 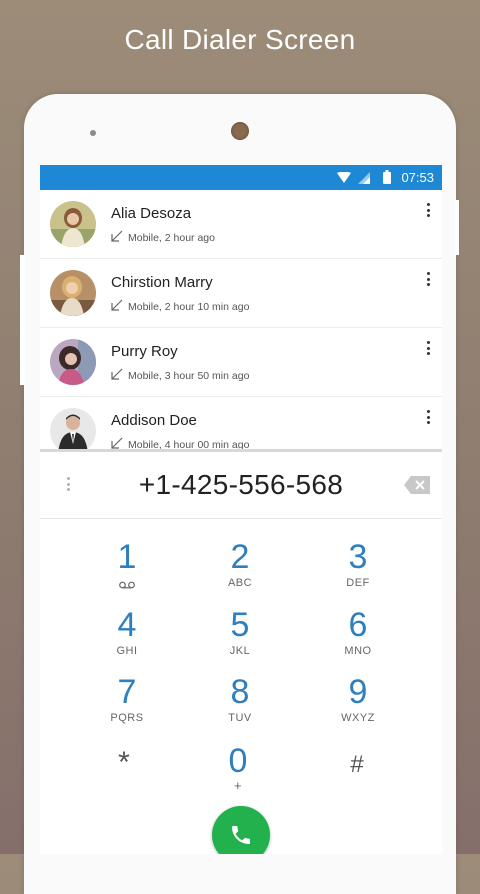 What do you see at coordinates (171, 238) in the screenshot?
I see `call-detail-text: Mobile, 2 hour ago` at bounding box center [171, 238].